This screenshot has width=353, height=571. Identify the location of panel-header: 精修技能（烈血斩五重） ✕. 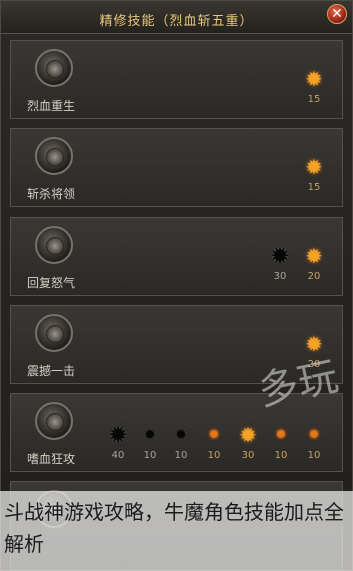
(176, 17).